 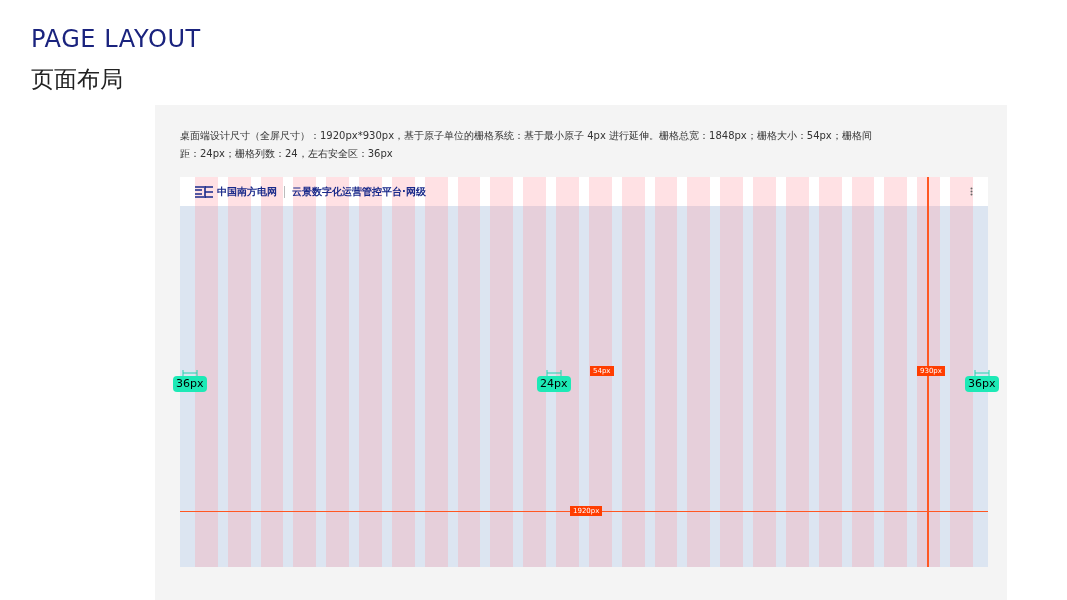 I want to click on more-icon, so click(x=971, y=191).